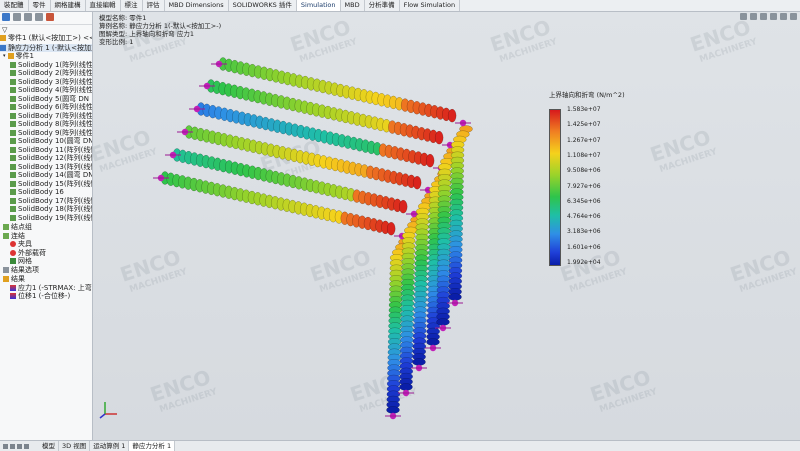  What do you see at coordinates (318, 5) in the screenshot?
I see `tab-simulation: Simulation` at bounding box center [318, 5].